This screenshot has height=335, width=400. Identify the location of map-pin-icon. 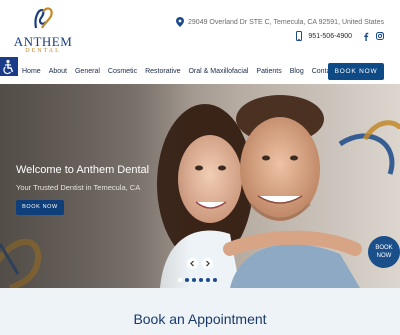
(180, 22).